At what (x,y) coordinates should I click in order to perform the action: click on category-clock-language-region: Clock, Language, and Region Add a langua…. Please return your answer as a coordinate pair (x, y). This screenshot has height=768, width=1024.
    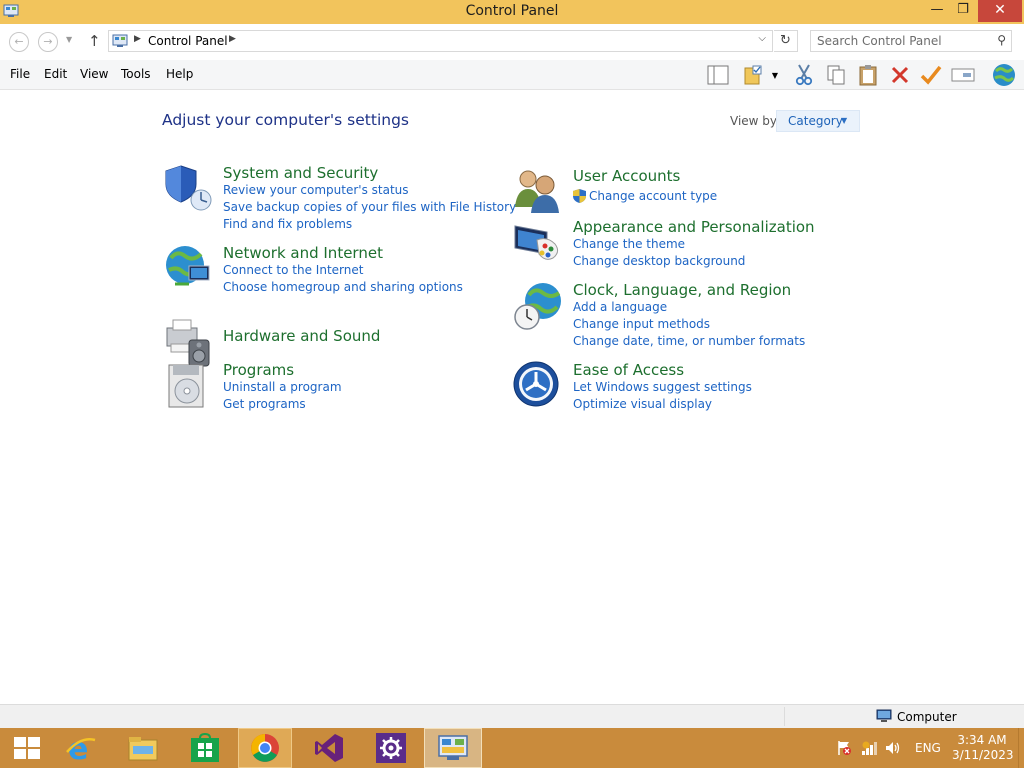
    Looking at the image, I should click on (678, 315).